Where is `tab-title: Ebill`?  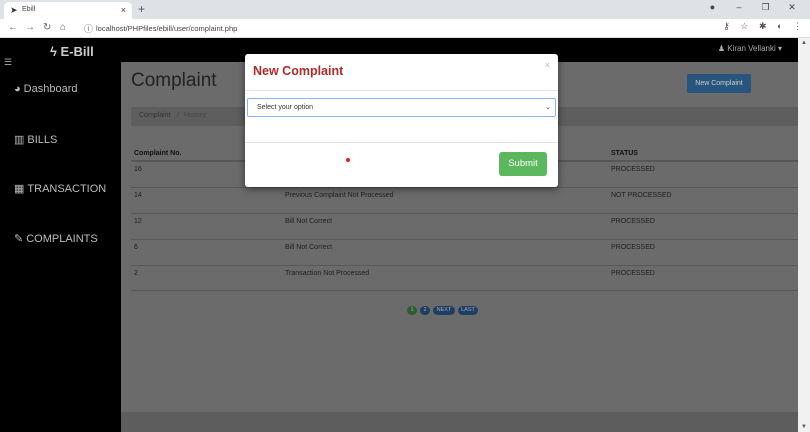
tab-title: Ebill is located at coordinates (29, 9).